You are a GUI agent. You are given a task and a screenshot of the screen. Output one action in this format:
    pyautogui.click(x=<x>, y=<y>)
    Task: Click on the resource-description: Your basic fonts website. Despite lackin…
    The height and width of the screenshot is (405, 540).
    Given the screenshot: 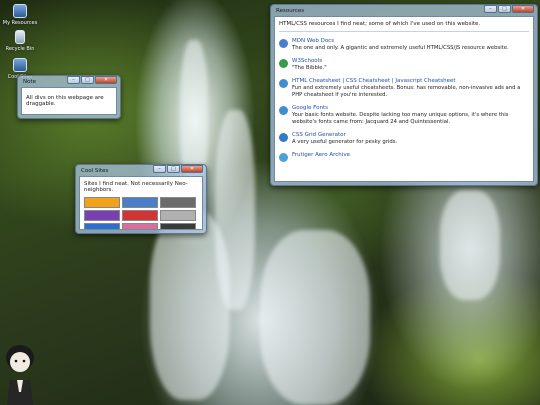 What is the action you would take?
    pyautogui.click(x=400, y=118)
    